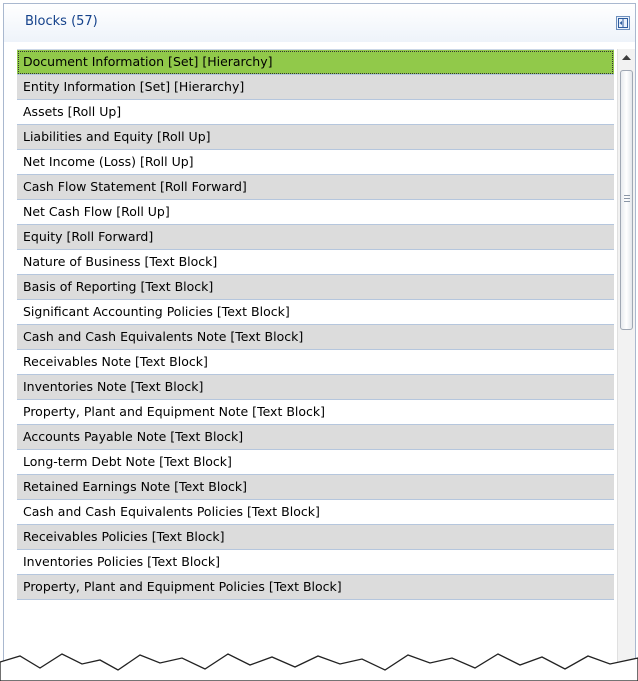 The image size is (638, 681). I want to click on list-item: Cash Flow Statement [Roll Forward], so click(315, 187).